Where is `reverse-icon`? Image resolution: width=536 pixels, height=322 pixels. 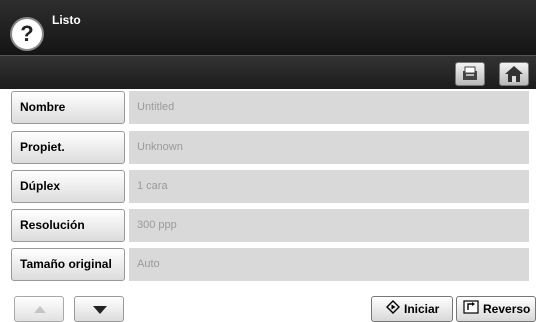
reverse-icon is located at coordinates (471, 310).